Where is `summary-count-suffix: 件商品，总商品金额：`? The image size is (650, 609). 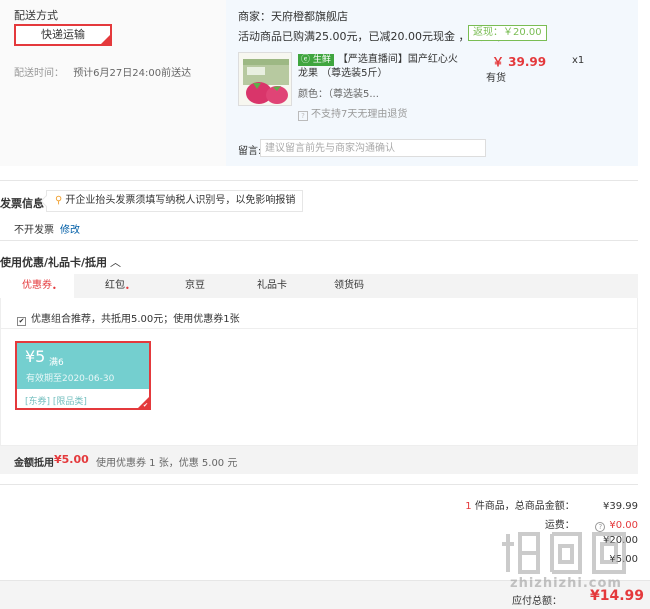
summary-count-suffix: 件商品，总商品金额： is located at coordinates (524, 506).